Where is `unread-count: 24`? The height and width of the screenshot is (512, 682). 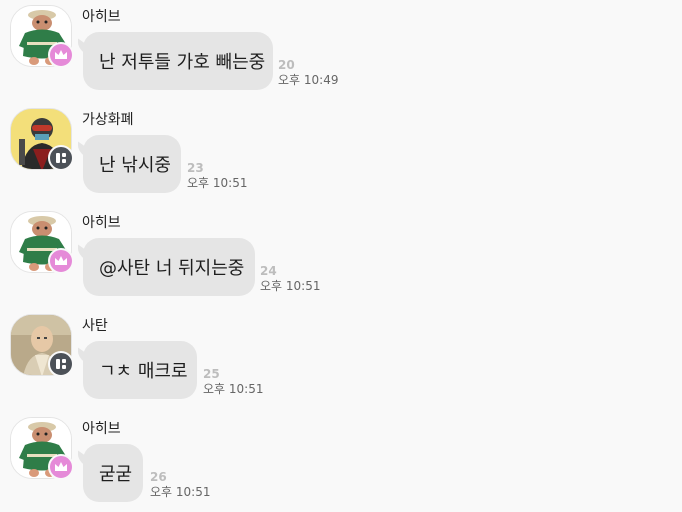 unread-count: 24 is located at coordinates (268, 271).